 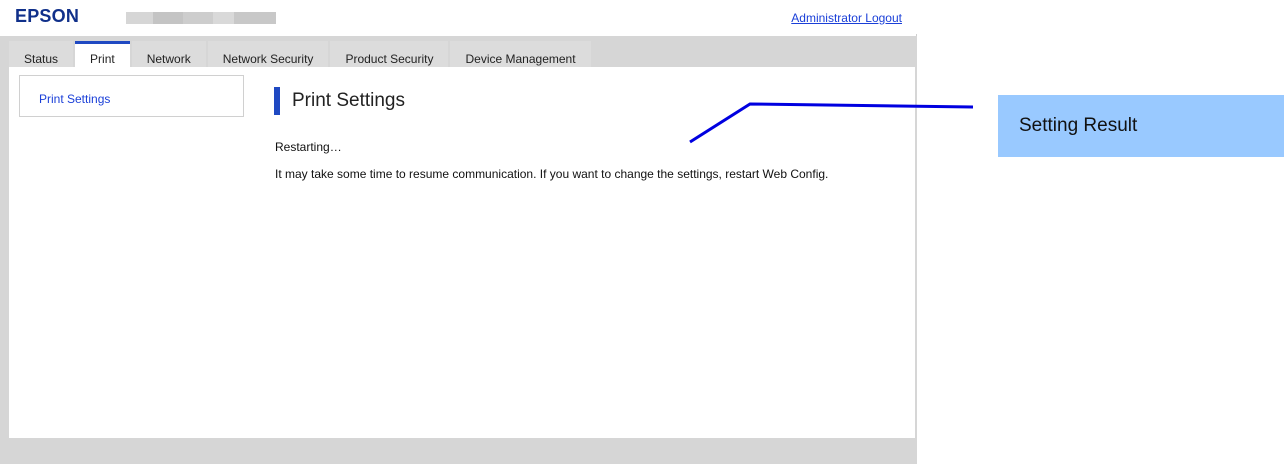 What do you see at coordinates (41, 54) in the screenshot?
I see `tab-status: Status` at bounding box center [41, 54].